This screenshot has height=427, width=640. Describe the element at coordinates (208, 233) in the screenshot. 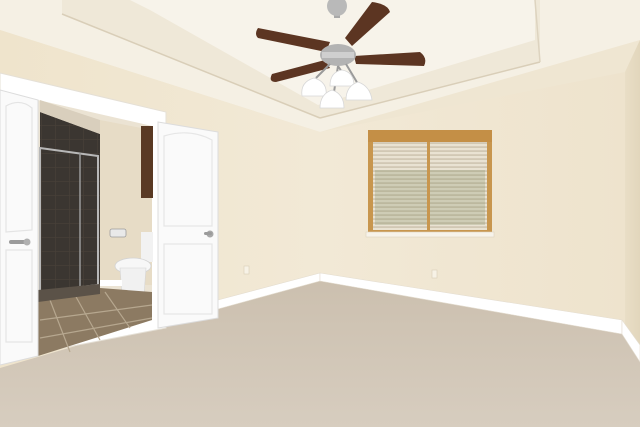

I see `right-door-handle-lever` at that location.